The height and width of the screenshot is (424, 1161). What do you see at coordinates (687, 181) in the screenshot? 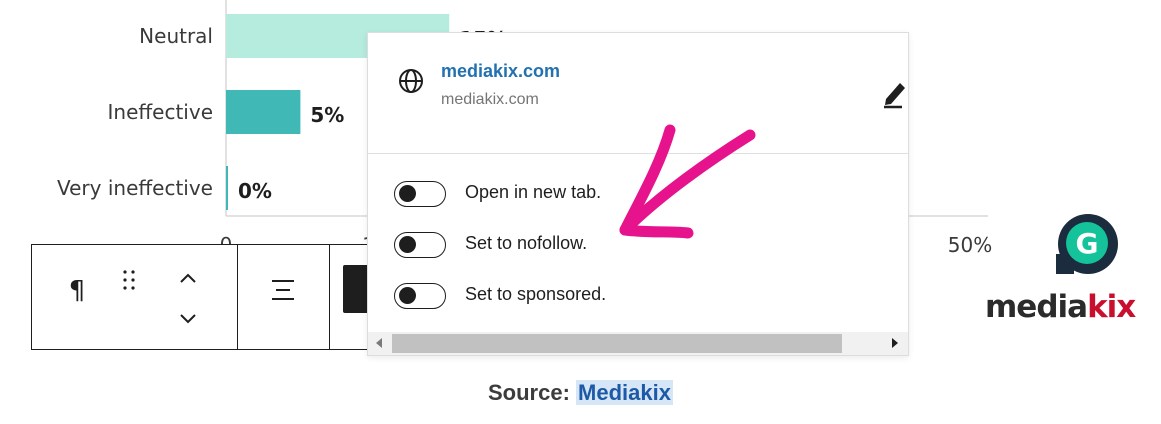
I see `annotation-arrow-icon` at bounding box center [687, 181].